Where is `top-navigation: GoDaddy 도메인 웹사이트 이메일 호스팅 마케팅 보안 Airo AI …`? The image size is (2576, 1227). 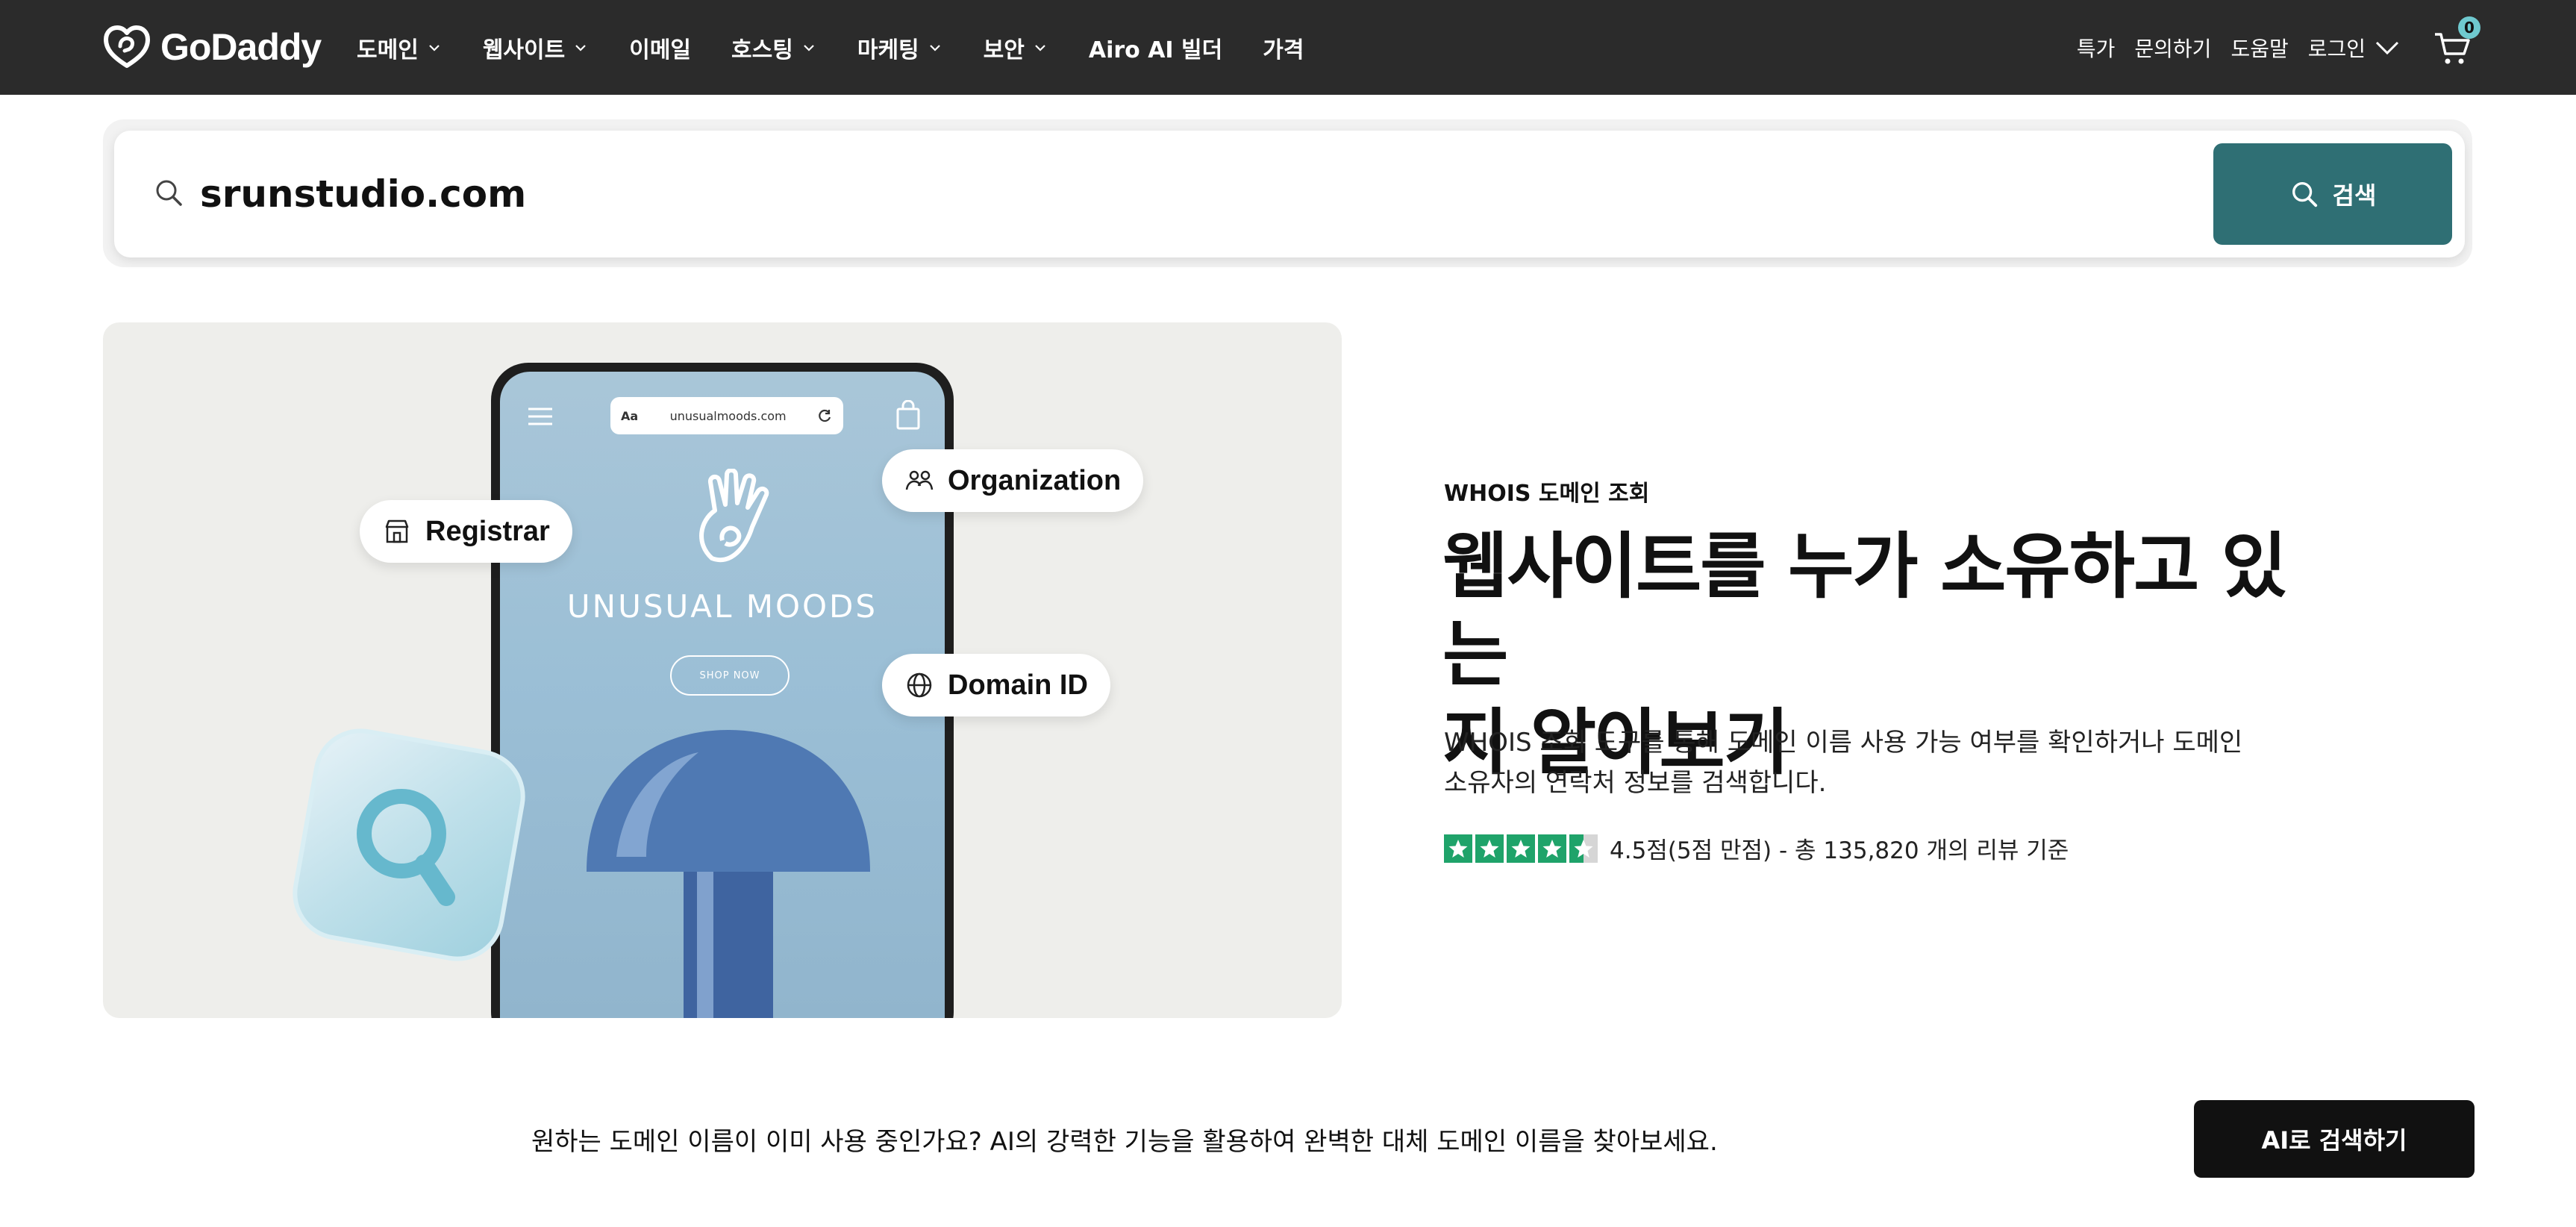 top-navigation: GoDaddy 도메인 웹사이트 이메일 호스팅 마케팅 보안 Airo AI … is located at coordinates (1288, 47).